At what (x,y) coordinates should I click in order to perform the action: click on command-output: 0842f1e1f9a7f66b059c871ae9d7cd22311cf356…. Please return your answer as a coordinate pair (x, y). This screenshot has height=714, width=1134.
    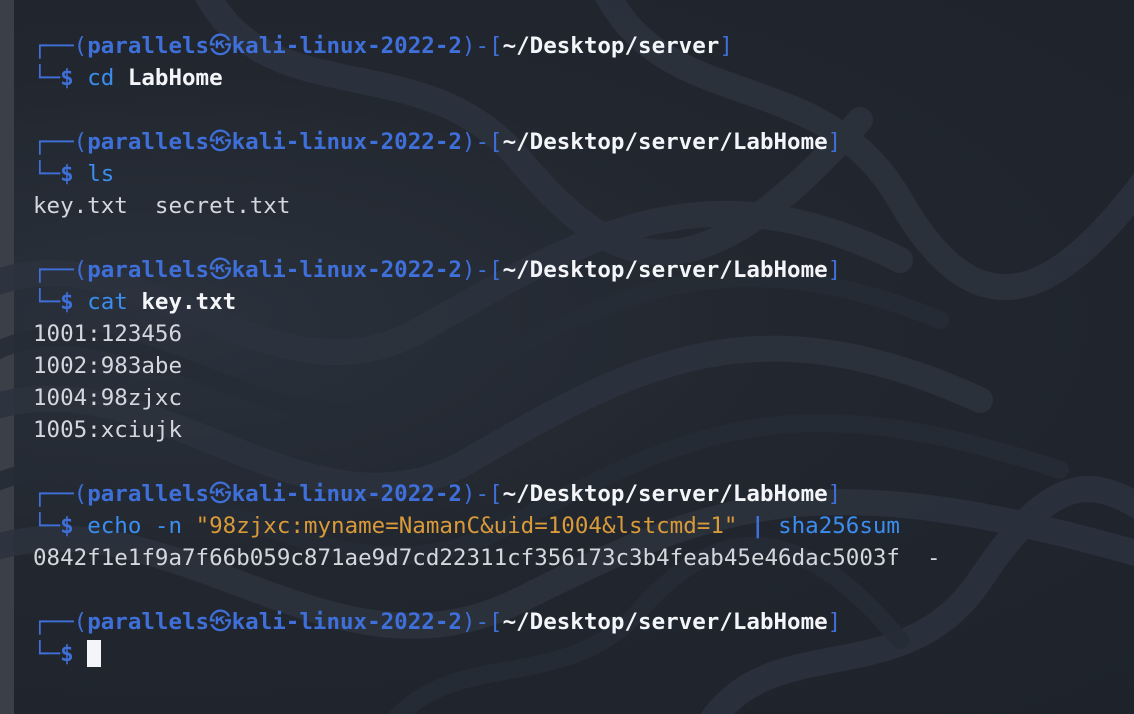
    Looking at the image, I should click on (487, 558).